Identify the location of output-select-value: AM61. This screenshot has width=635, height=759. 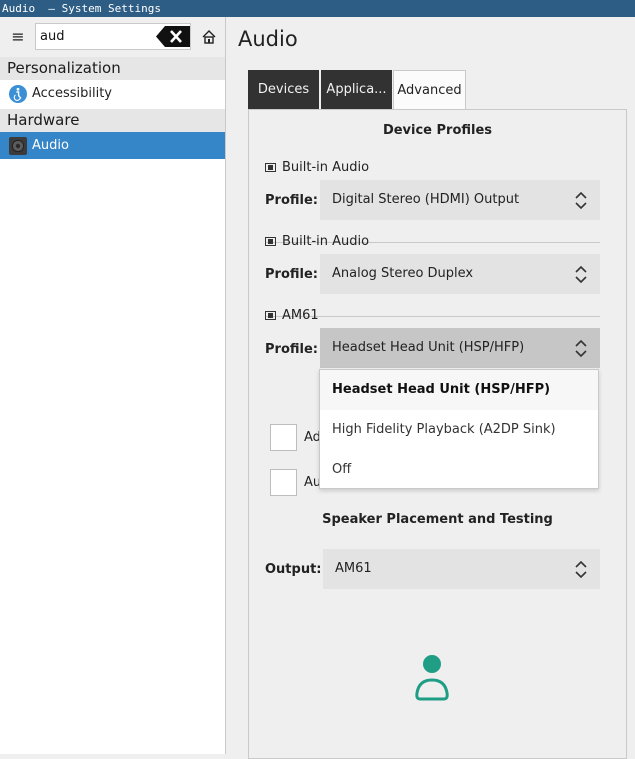
(353, 568).